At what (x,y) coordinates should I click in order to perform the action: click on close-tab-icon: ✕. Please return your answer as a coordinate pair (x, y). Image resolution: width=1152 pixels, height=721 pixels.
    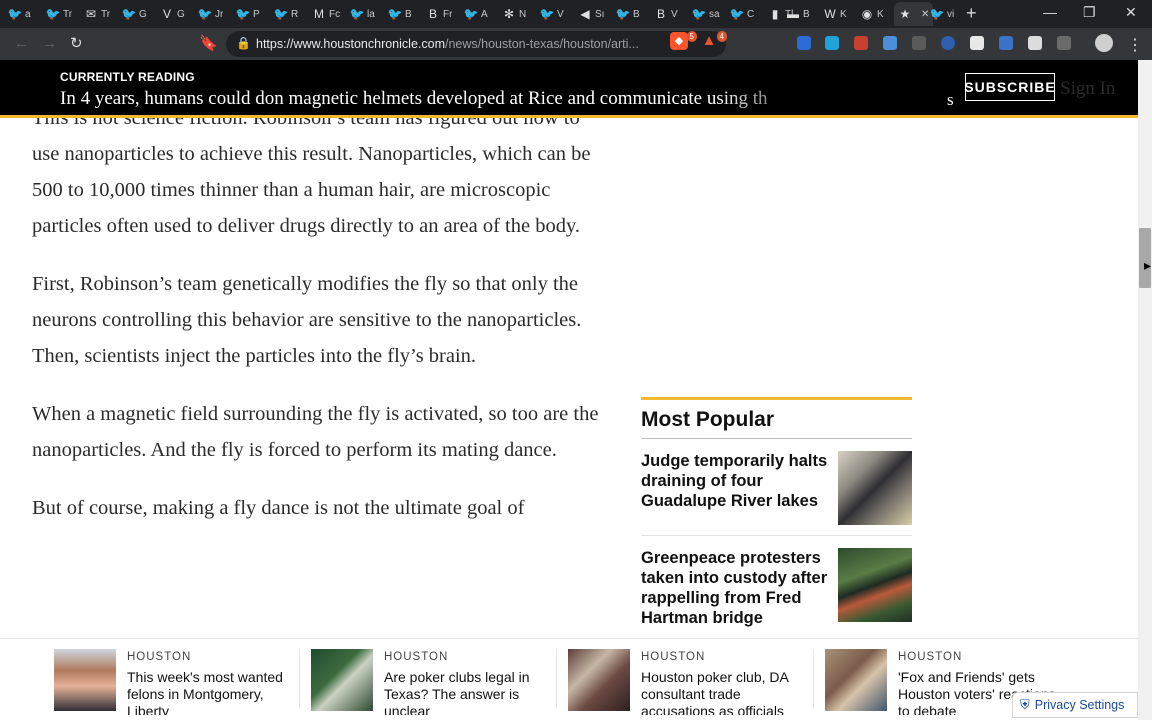
    Looking at the image, I should click on (925, 14).